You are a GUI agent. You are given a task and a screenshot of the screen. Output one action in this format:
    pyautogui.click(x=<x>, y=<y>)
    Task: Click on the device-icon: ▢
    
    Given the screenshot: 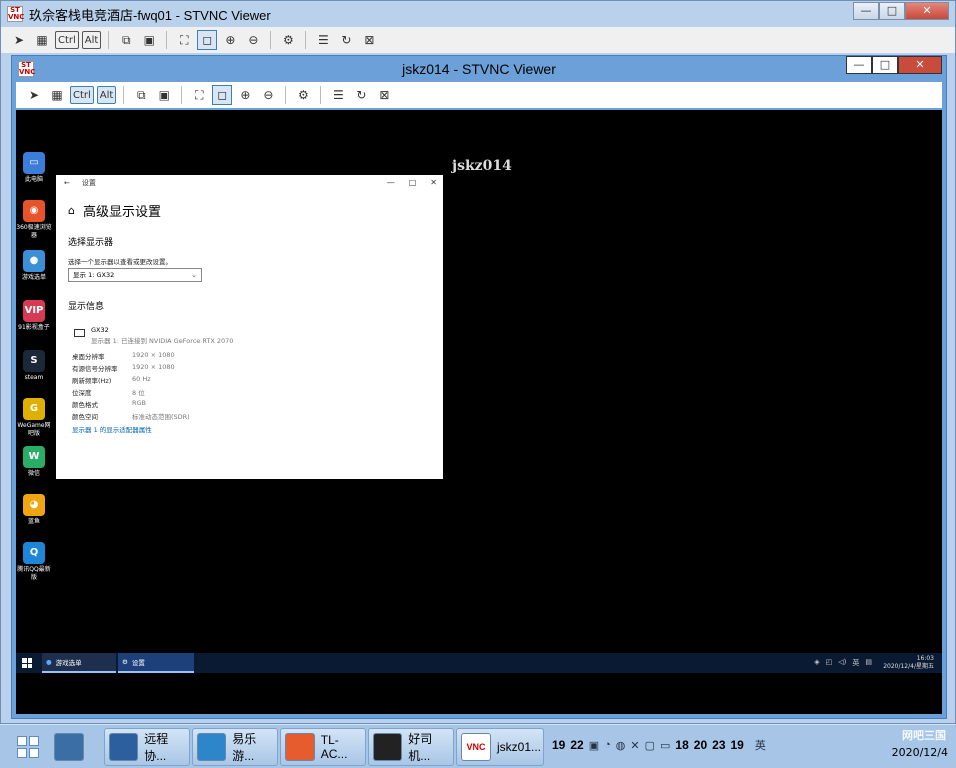 What is the action you would take?
    pyautogui.click(x=650, y=745)
    